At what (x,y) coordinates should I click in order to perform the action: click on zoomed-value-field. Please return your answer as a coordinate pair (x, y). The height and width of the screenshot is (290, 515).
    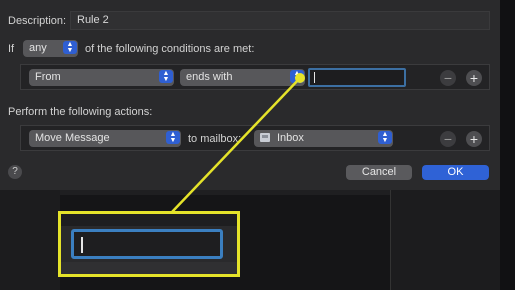
    Looking at the image, I should click on (147, 244).